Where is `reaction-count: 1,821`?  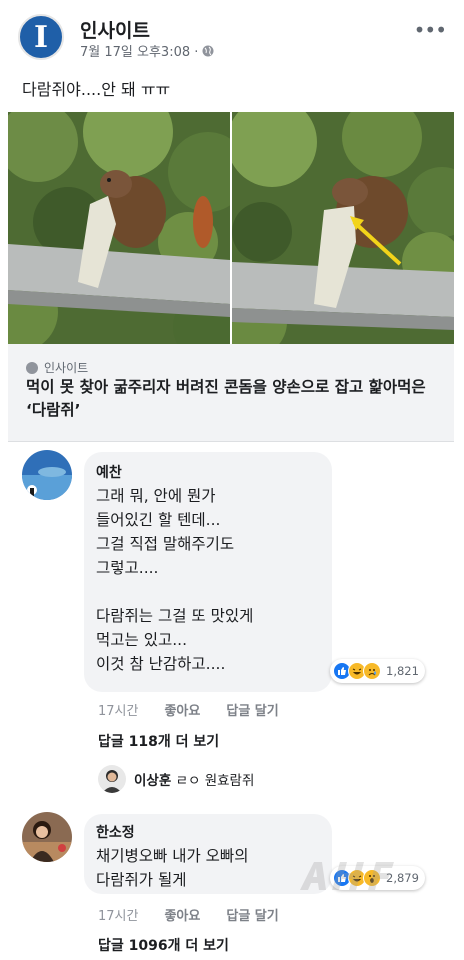 reaction-count: 1,821 is located at coordinates (402, 671).